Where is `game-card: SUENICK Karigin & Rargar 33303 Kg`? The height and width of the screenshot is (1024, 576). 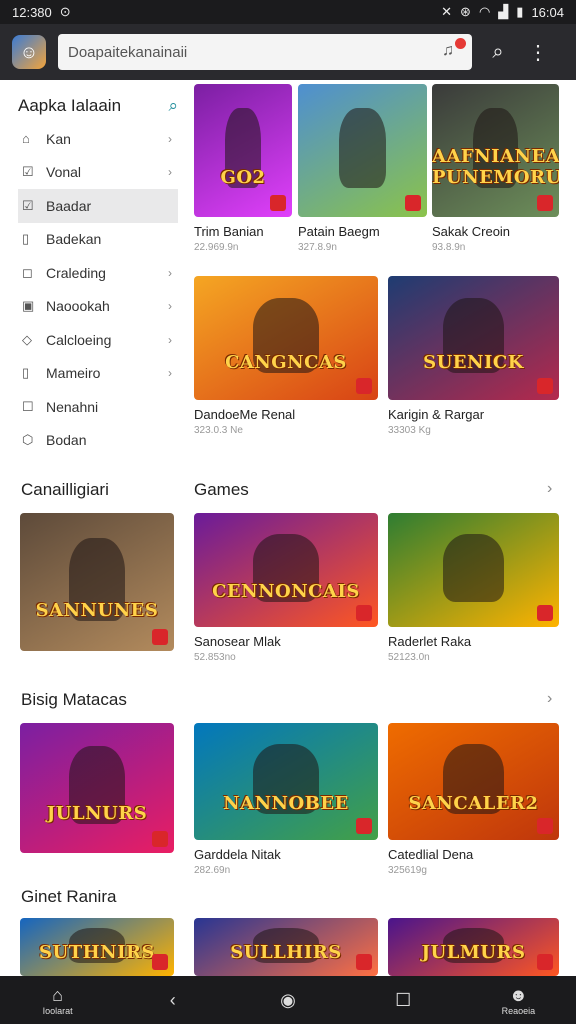 game-card: SUENICK Karigin & Rargar 33303 Kg is located at coordinates (473, 356).